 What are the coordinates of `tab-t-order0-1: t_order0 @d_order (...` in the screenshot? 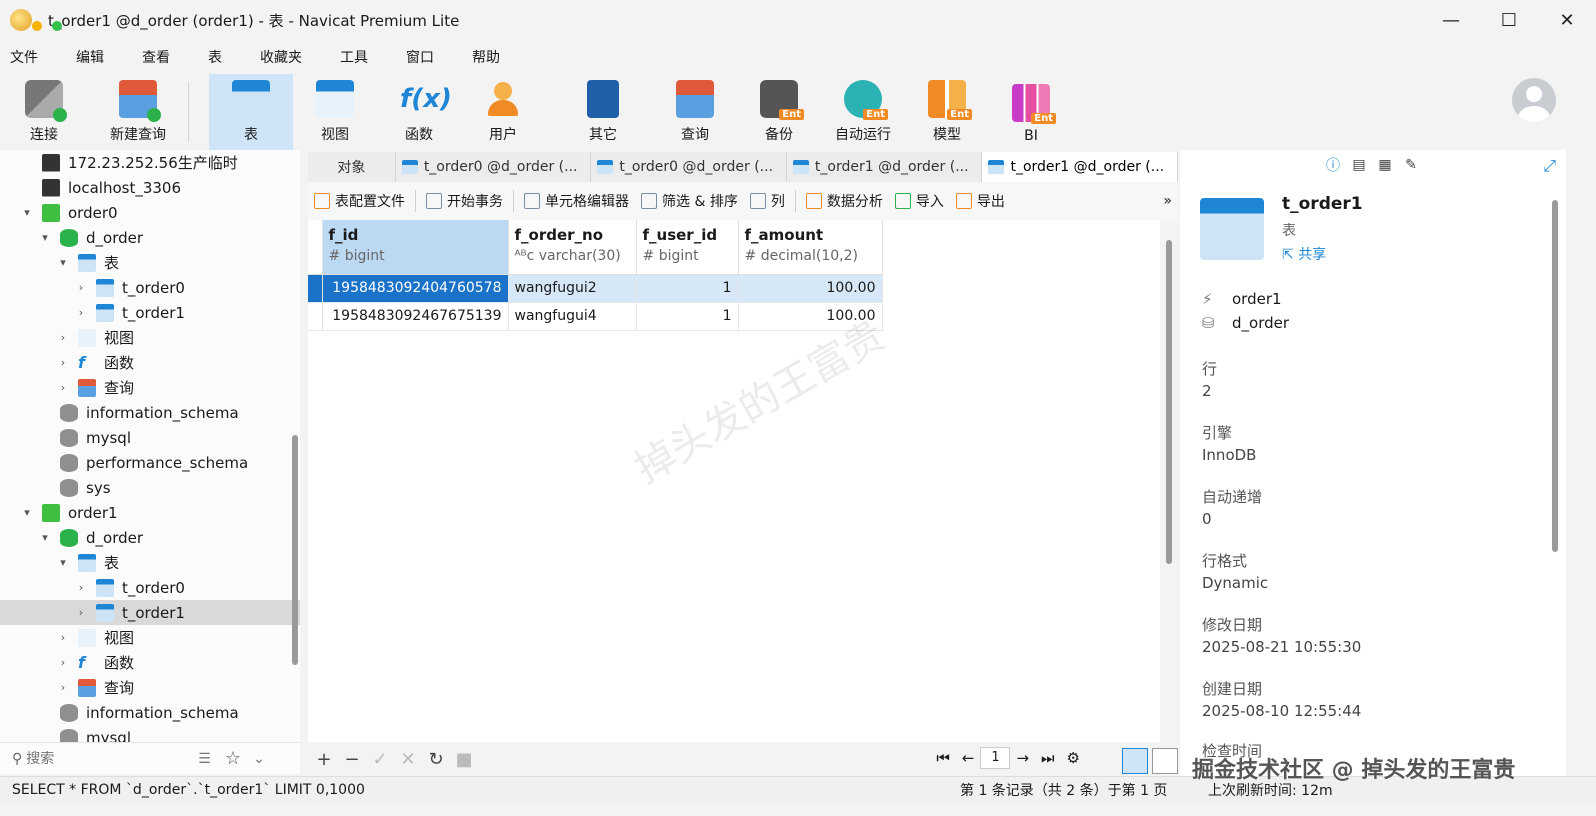 It's located at (494, 167).